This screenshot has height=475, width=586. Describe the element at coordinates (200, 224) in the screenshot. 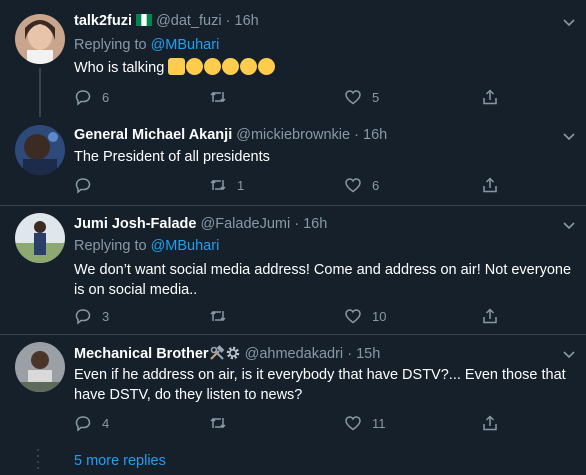

I see `tweet-header: Jumi Josh-Falade @FaladeJumi · 16h` at that location.